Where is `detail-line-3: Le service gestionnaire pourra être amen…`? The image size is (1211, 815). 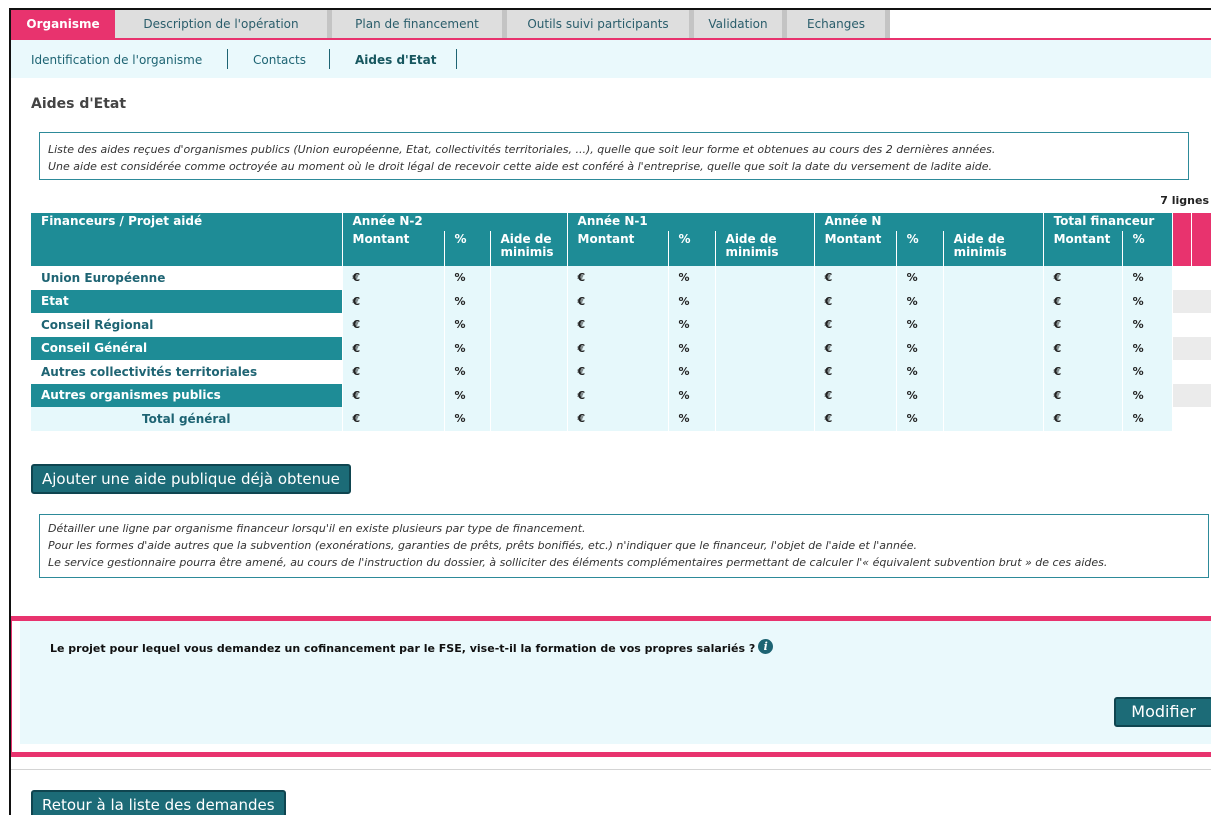
detail-line-3: Le service gestionnaire pourra être amen… is located at coordinates (578, 562).